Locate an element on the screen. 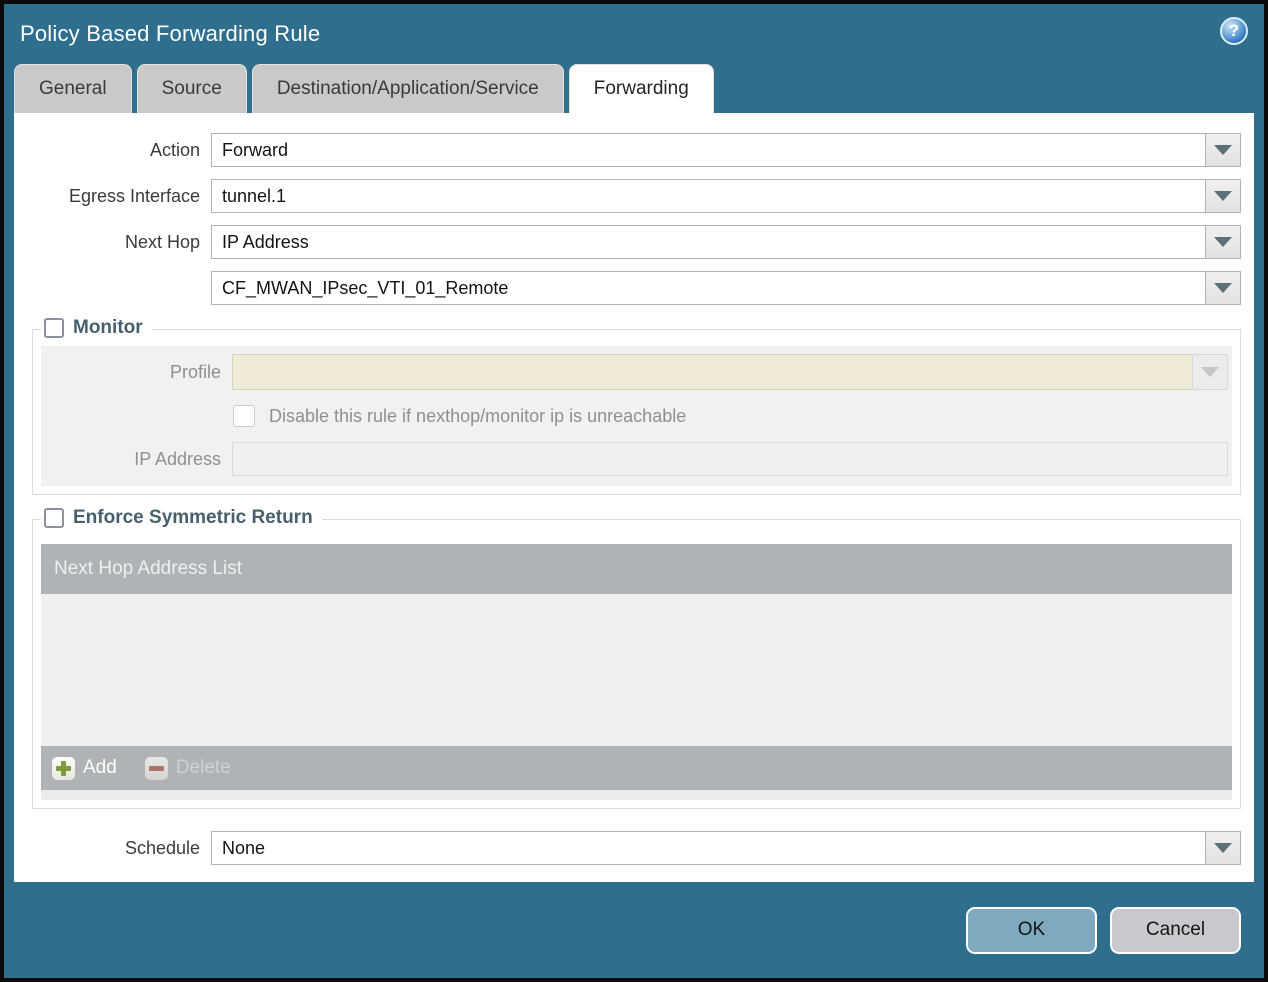  schedule-label: Schedule is located at coordinates (162, 847).